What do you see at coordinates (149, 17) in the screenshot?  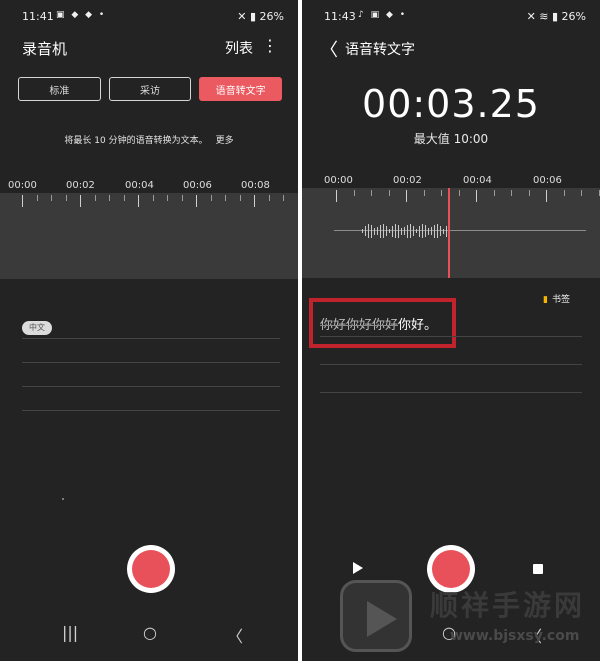 I see `status-bar: 11:41 ▣ ◆ ◆ • ✕ ▮ 26%` at bounding box center [149, 17].